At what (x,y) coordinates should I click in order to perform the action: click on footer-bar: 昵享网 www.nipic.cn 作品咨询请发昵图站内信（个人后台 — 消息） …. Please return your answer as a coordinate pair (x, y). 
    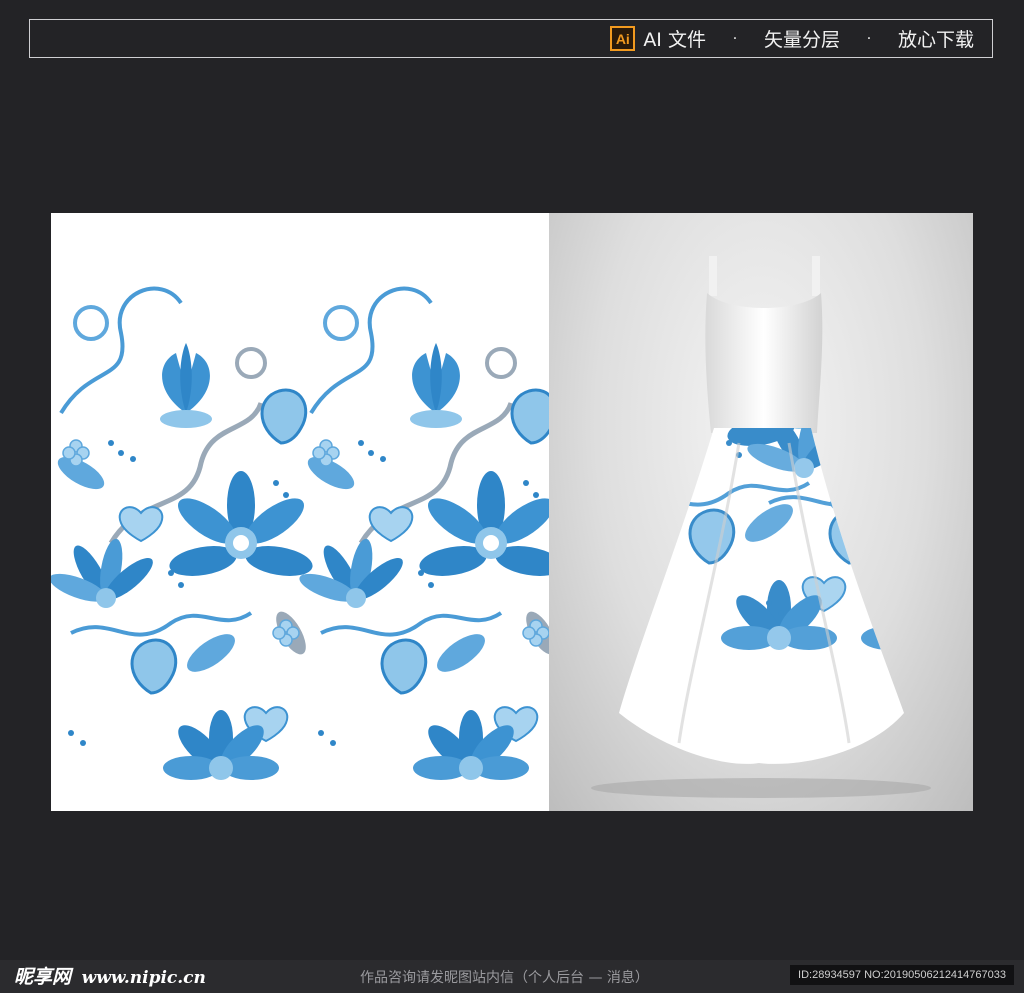
    Looking at the image, I should click on (512, 976).